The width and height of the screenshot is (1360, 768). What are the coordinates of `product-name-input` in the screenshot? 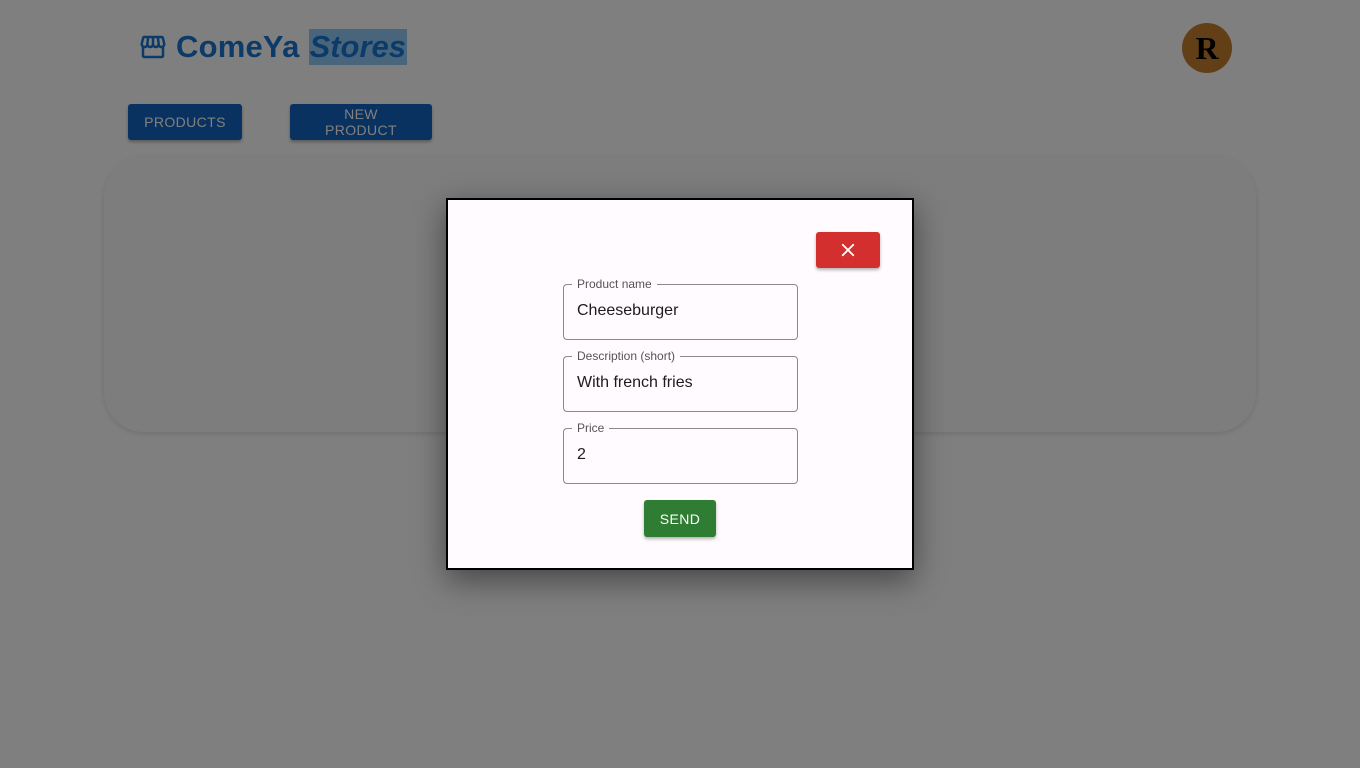 It's located at (679, 311).